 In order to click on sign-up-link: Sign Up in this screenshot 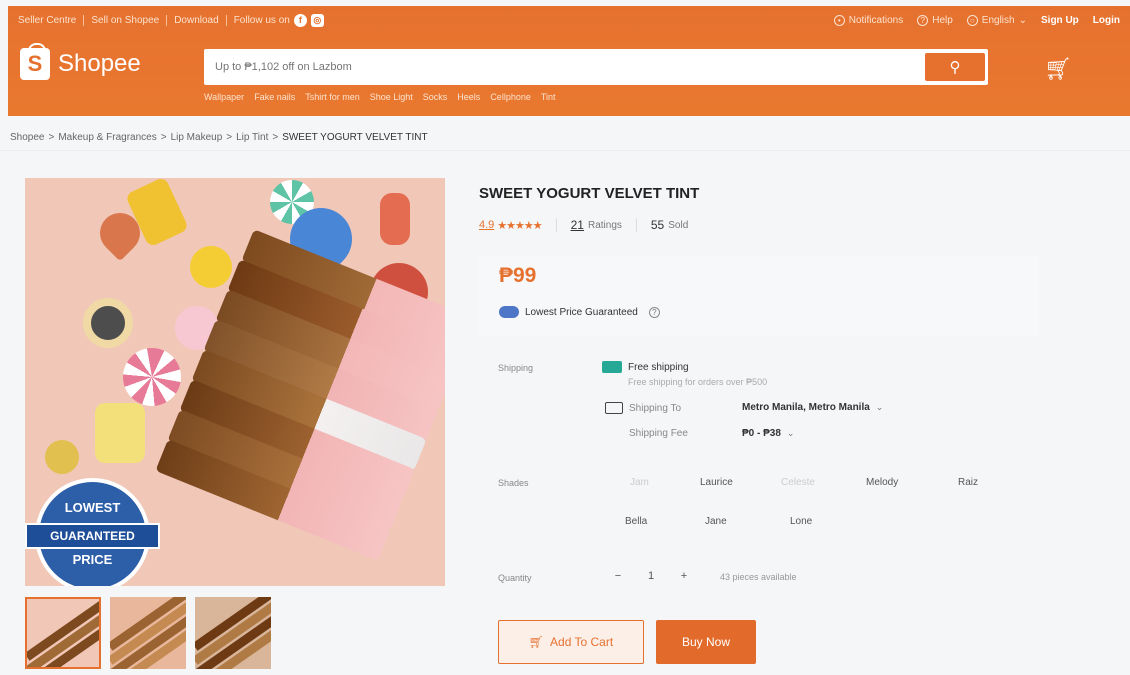, I will do `click(1060, 20)`.